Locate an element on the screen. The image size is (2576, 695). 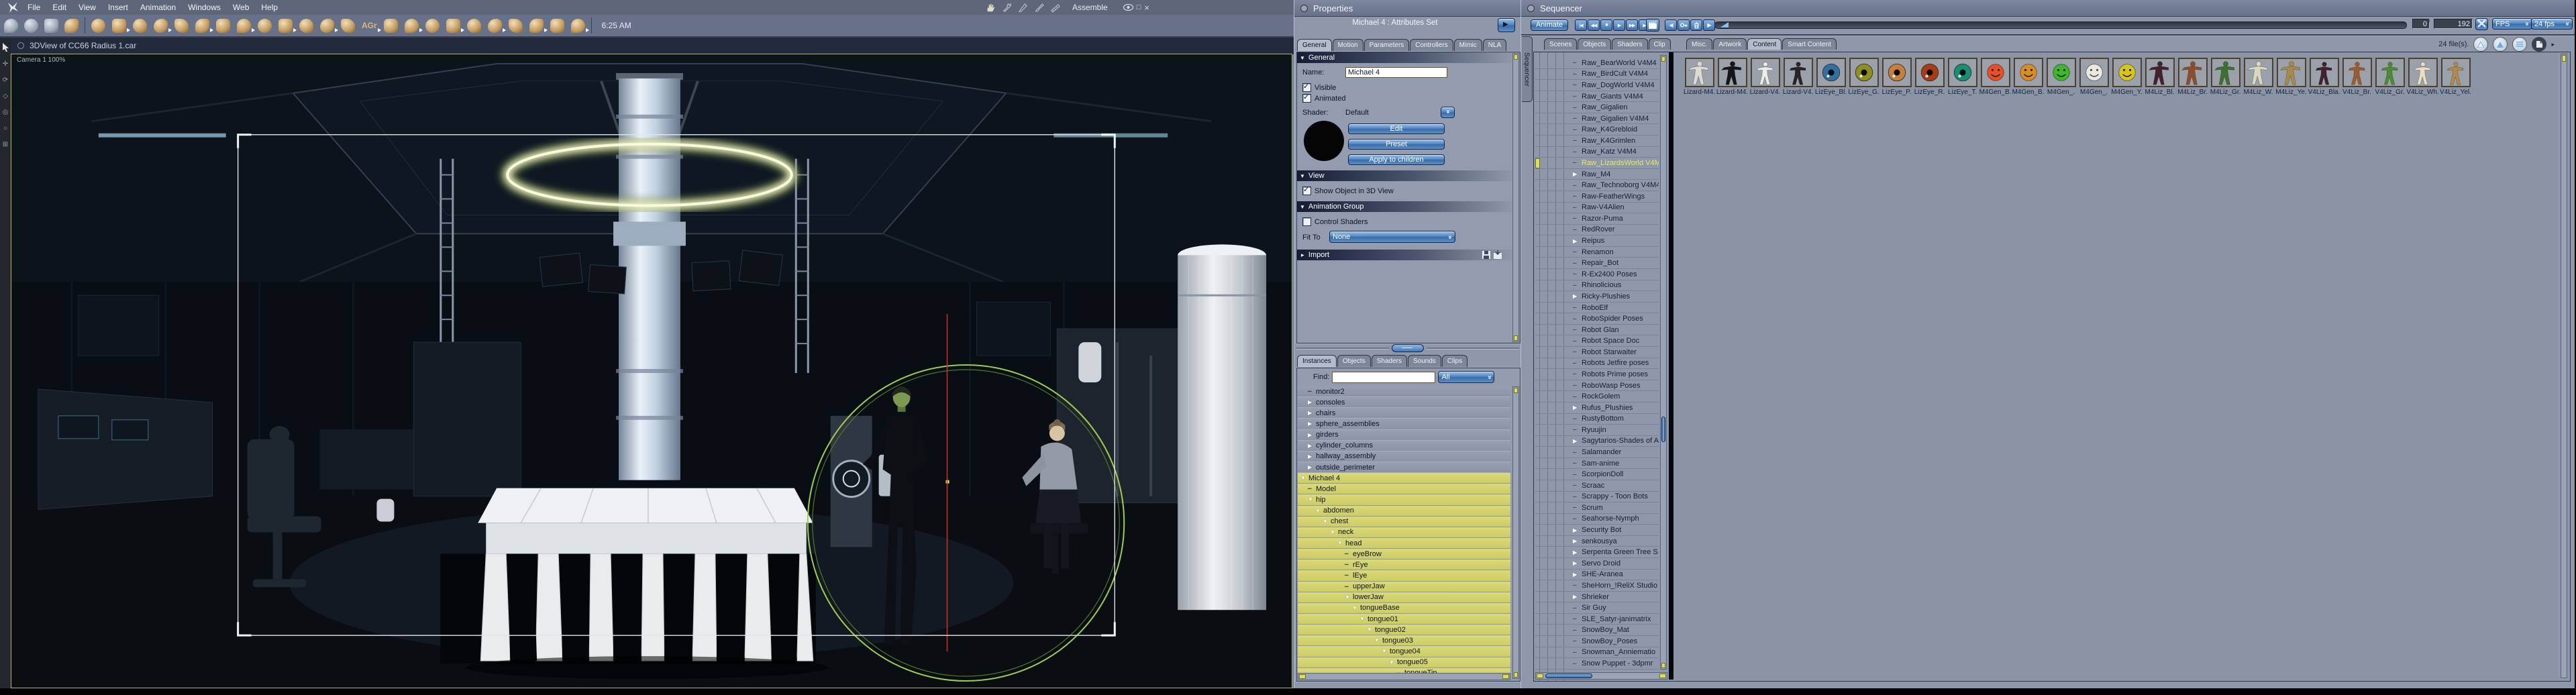
menu-item-web: Web is located at coordinates (241, 7).